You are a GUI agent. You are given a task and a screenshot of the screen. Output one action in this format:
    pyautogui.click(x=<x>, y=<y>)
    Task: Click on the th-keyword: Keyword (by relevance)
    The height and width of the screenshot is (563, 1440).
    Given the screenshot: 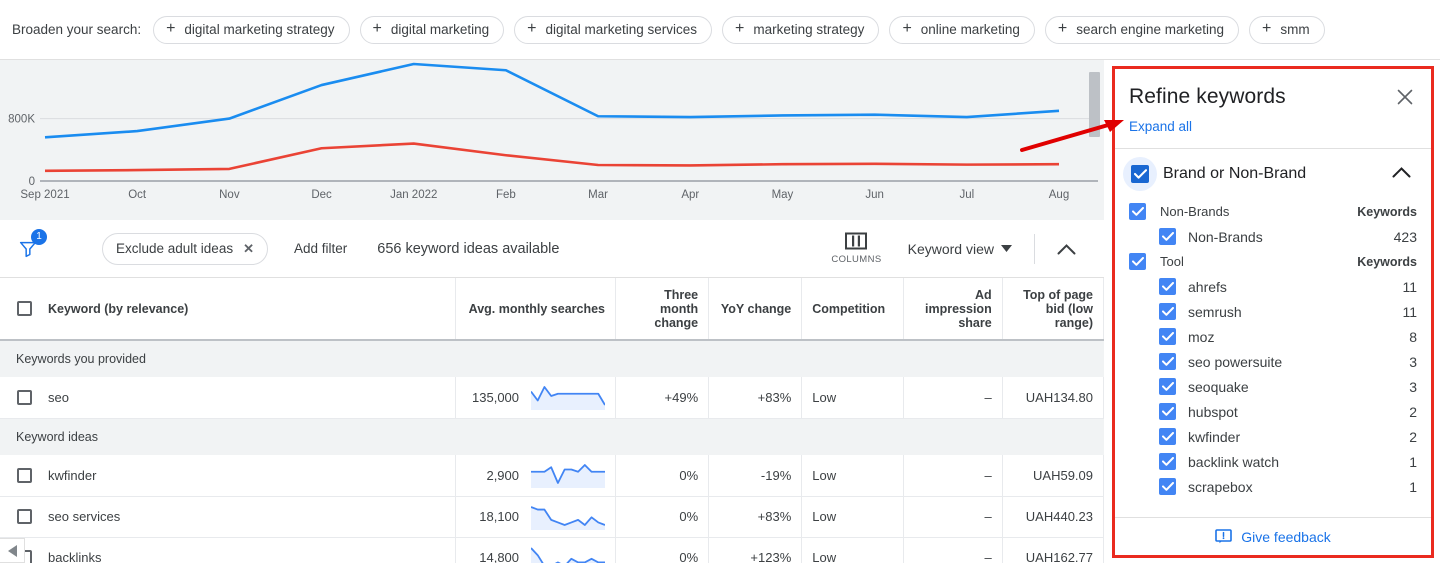 What is the action you would take?
    pyautogui.click(x=228, y=309)
    